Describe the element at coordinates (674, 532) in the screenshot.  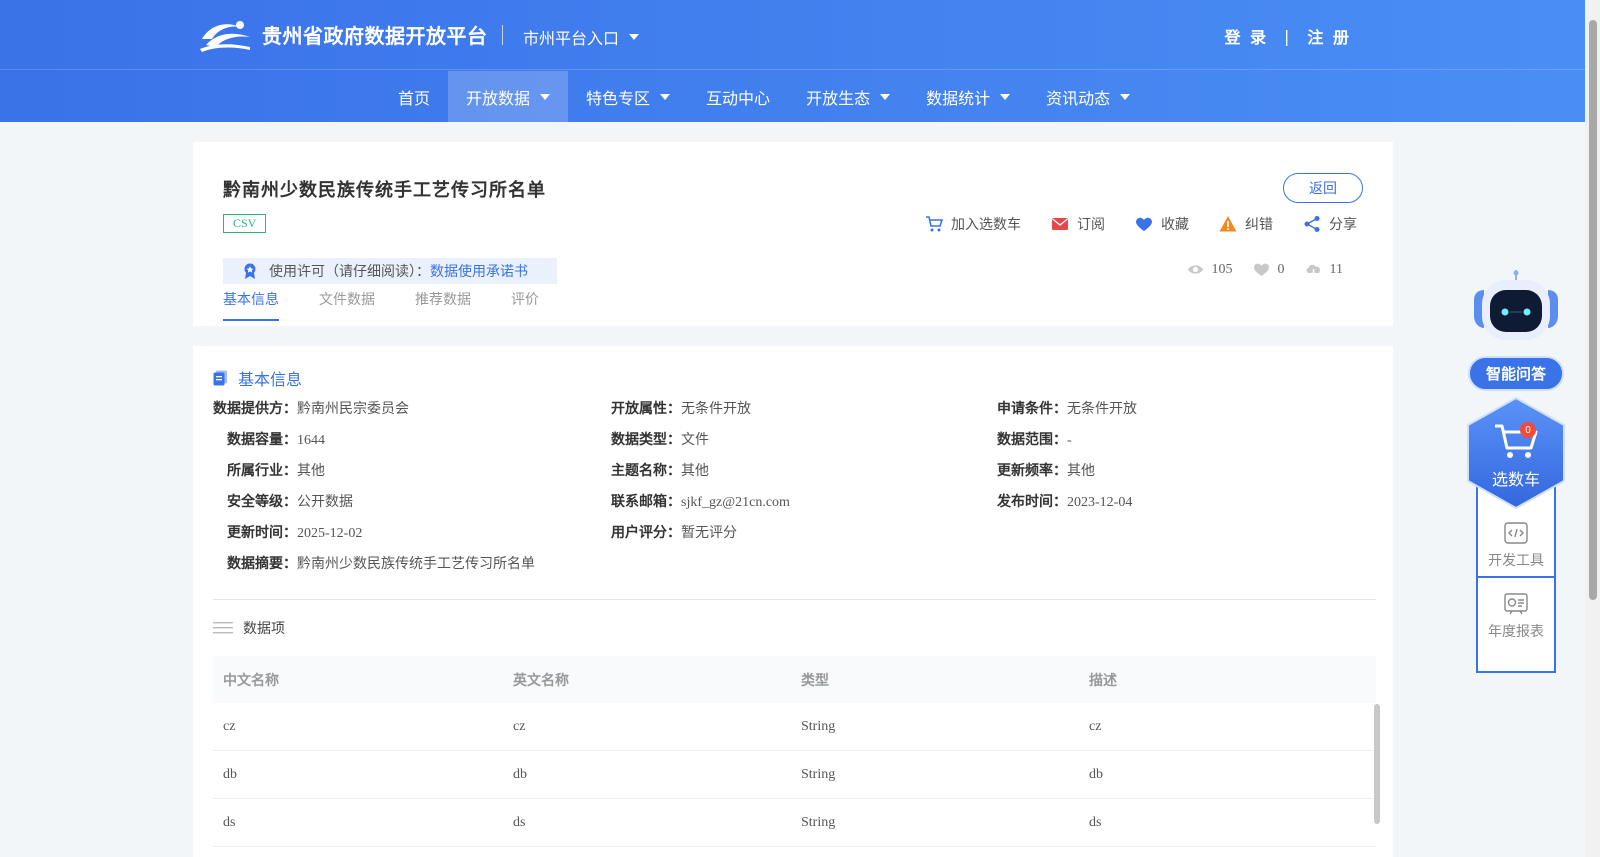
I see `info-field: 用户评分：暂无评分` at that location.